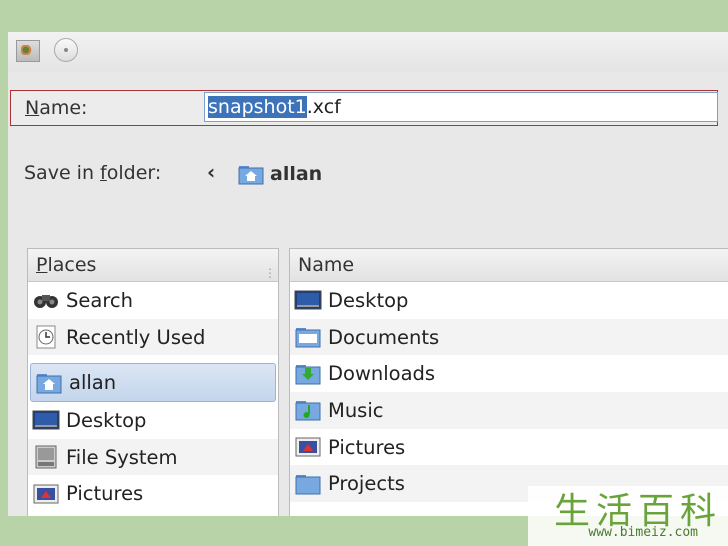 The height and width of the screenshot is (546, 728). Describe the element at coordinates (153, 265) in the screenshot. I see `places-header: Places ⋮` at that location.